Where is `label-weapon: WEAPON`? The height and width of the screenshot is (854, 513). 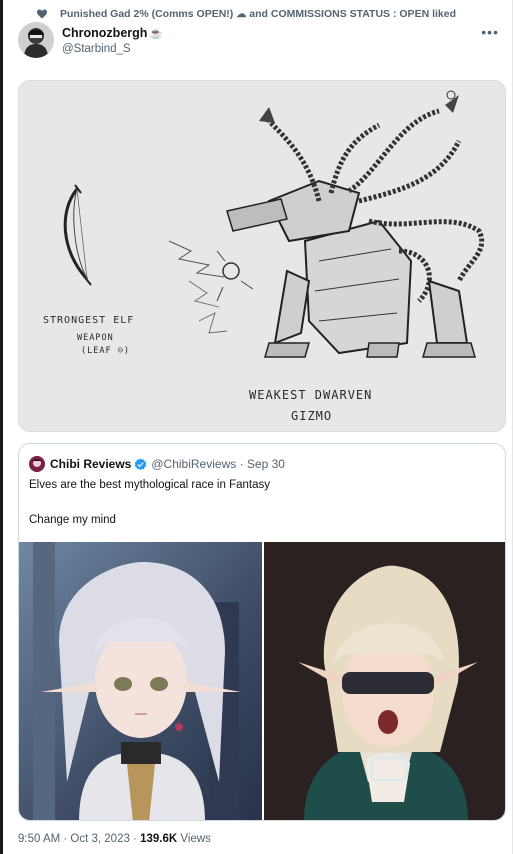 label-weapon: WEAPON is located at coordinates (95, 338).